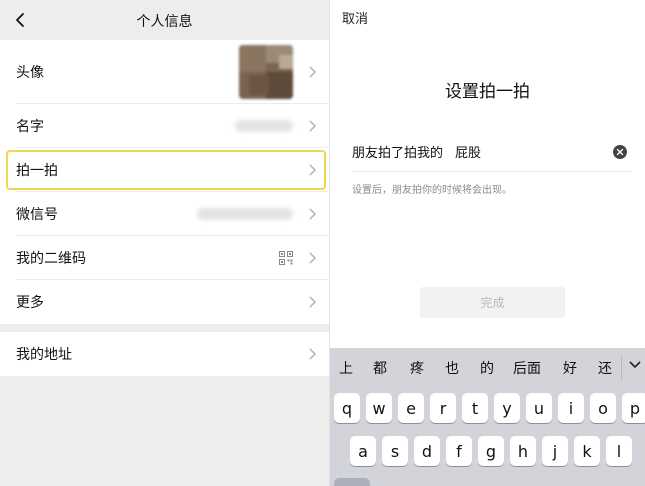 Image resolution: width=645 pixels, height=486 pixels. I want to click on address-list: 我的地址, so click(164, 354).